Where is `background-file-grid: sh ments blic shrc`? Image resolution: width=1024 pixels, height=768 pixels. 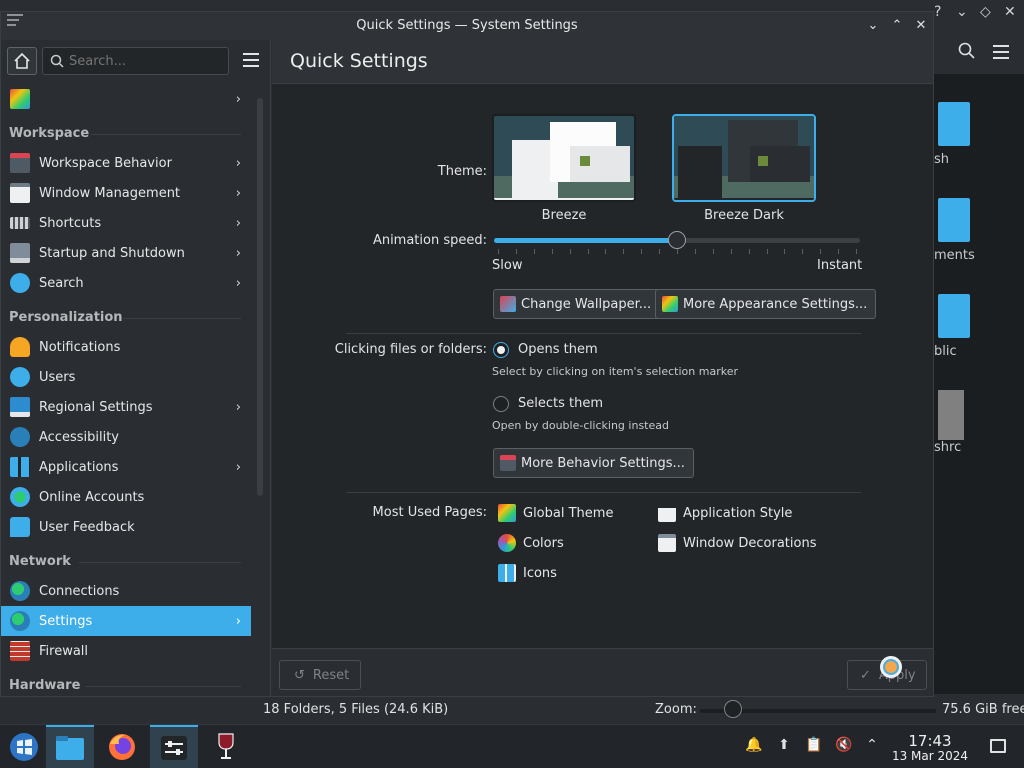 background-file-grid: sh ments blic shrc is located at coordinates (979, 384).